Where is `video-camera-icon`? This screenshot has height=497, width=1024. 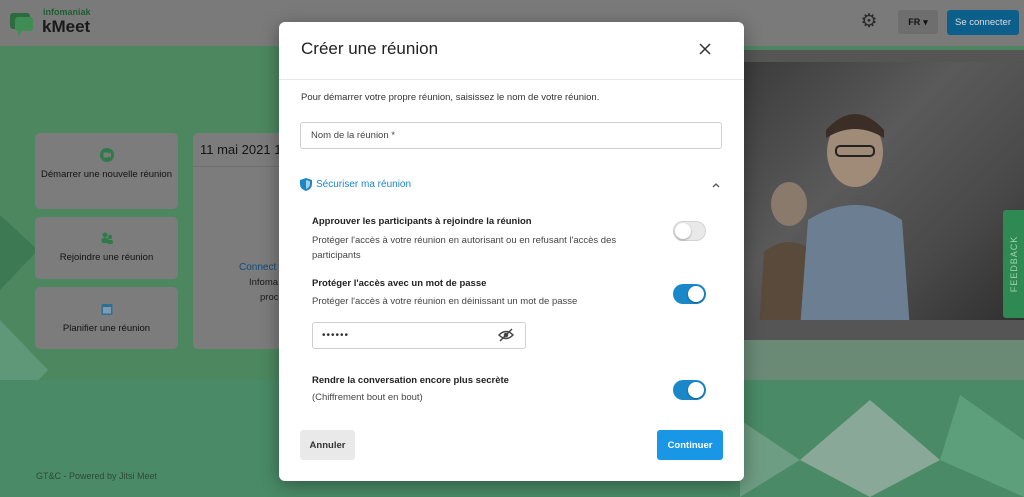
video-camera-icon is located at coordinates (106, 155).